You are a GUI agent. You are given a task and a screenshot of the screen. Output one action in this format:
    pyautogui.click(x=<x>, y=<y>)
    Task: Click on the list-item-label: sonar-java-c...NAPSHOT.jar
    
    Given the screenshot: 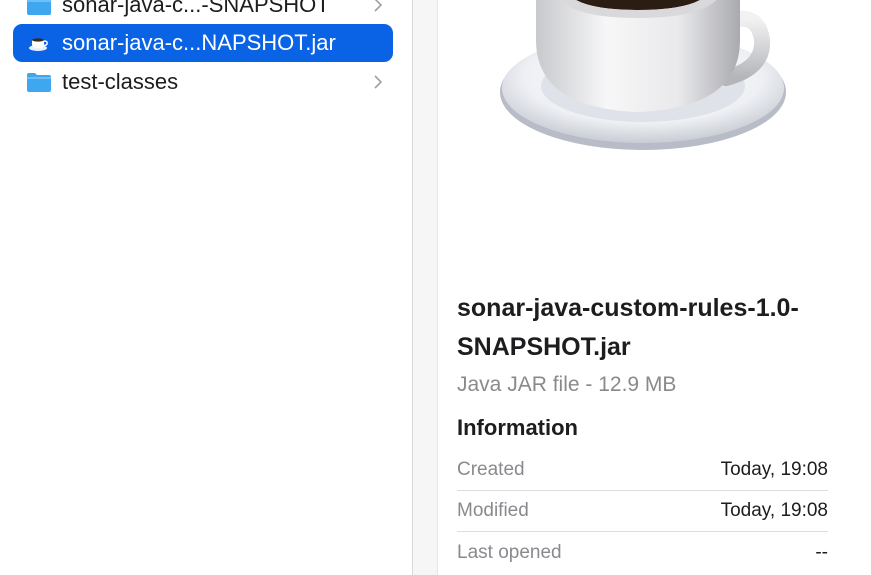 What is the action you would take?
    pyautogui.click(x=199, y=42)
    